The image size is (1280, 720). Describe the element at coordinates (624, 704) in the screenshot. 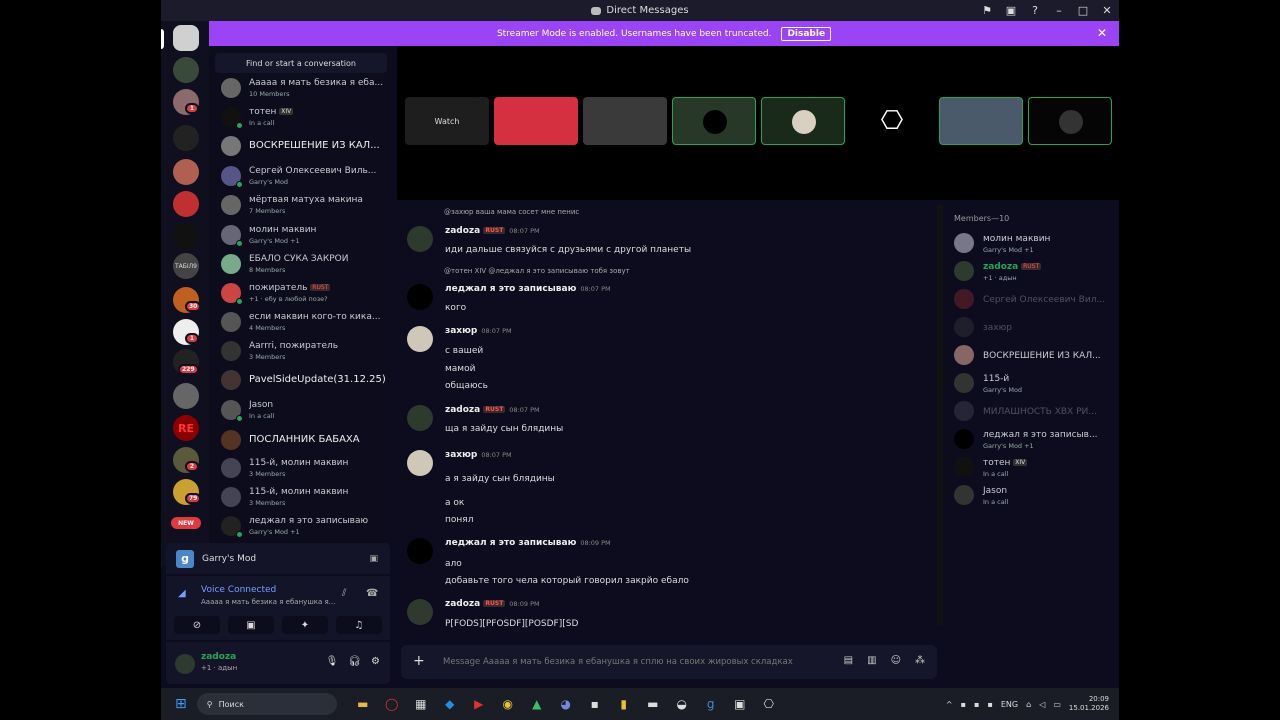

I see `app-icon: ▮` at that location.